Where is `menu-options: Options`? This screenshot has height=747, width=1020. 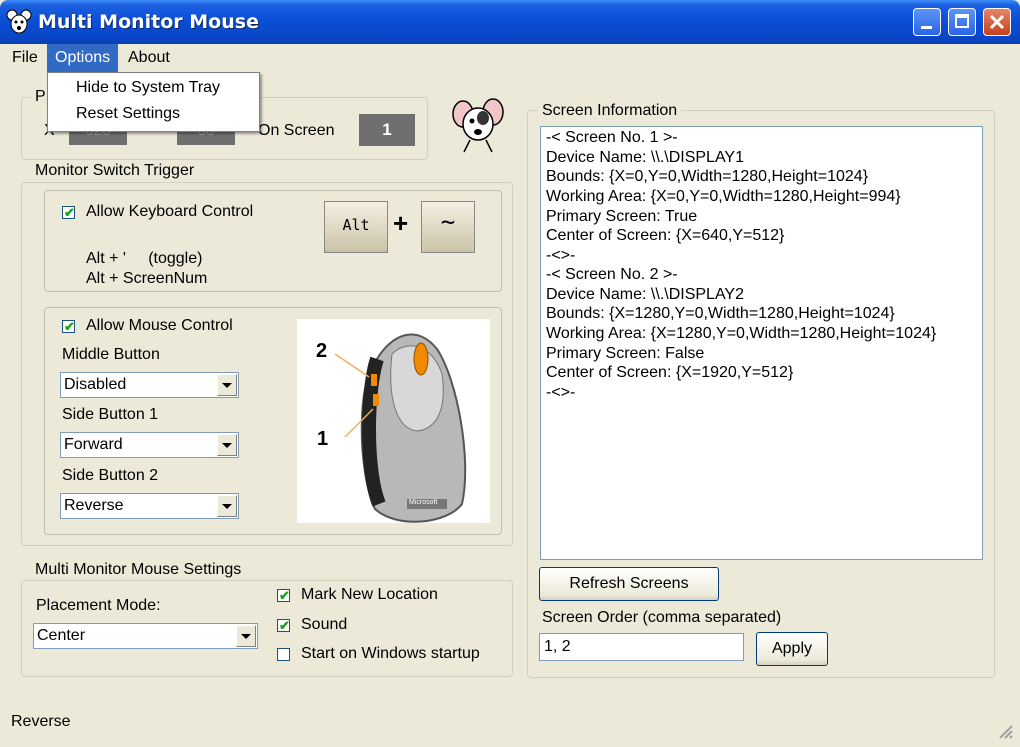 menu-options: Options is located at coordinates (83, 58).